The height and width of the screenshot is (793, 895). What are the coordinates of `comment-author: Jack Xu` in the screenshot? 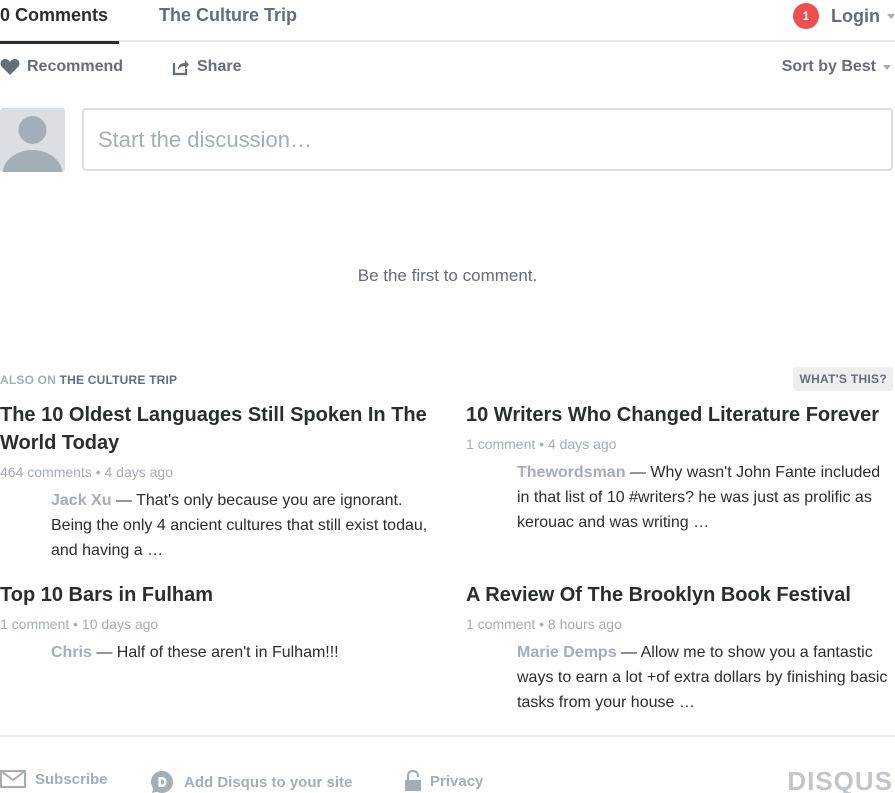 It's located at (81, 500).